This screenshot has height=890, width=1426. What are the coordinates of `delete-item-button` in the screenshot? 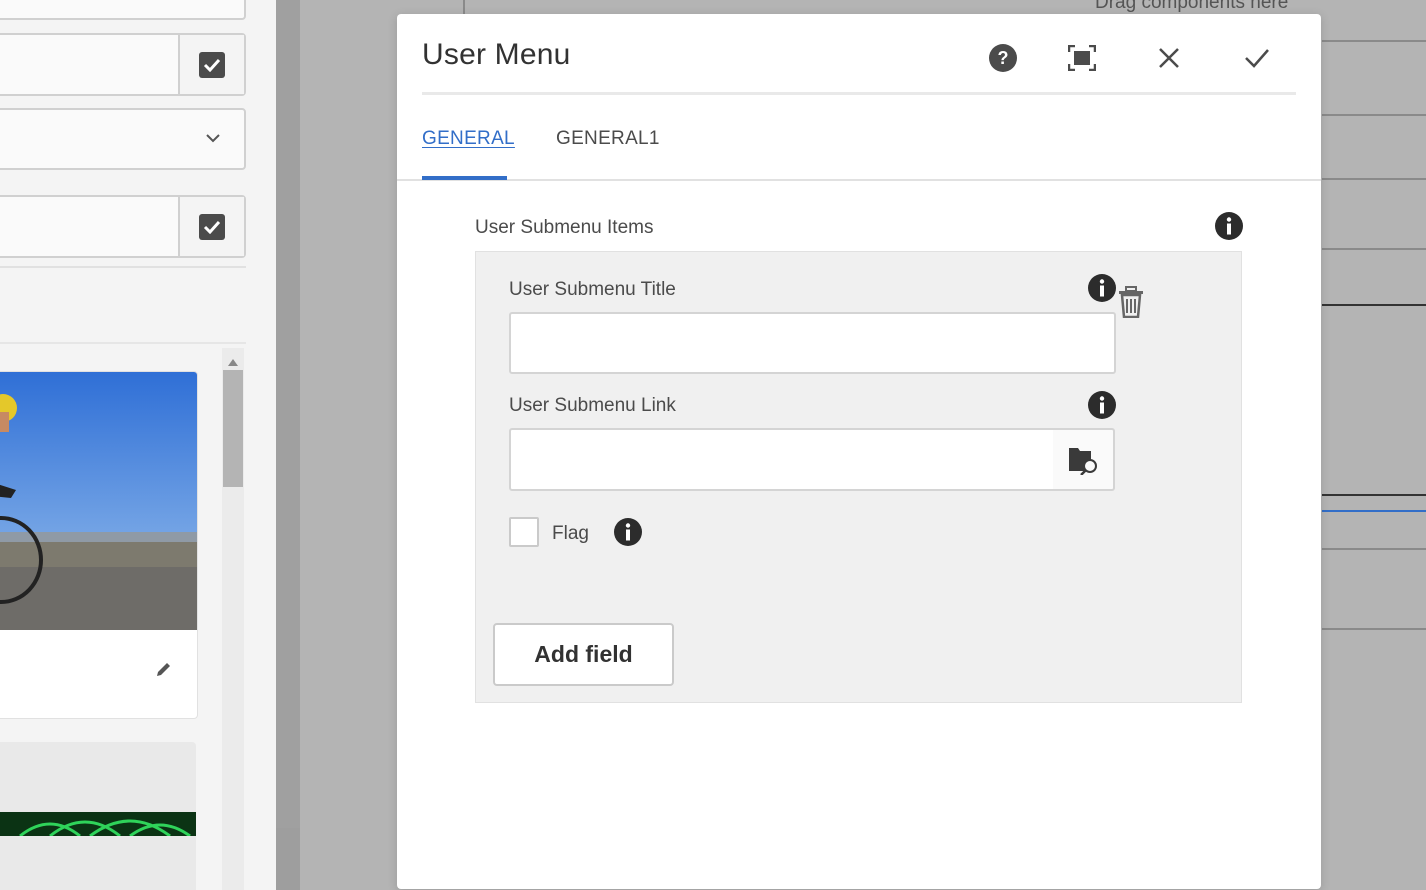 It's located at (1131, 304).